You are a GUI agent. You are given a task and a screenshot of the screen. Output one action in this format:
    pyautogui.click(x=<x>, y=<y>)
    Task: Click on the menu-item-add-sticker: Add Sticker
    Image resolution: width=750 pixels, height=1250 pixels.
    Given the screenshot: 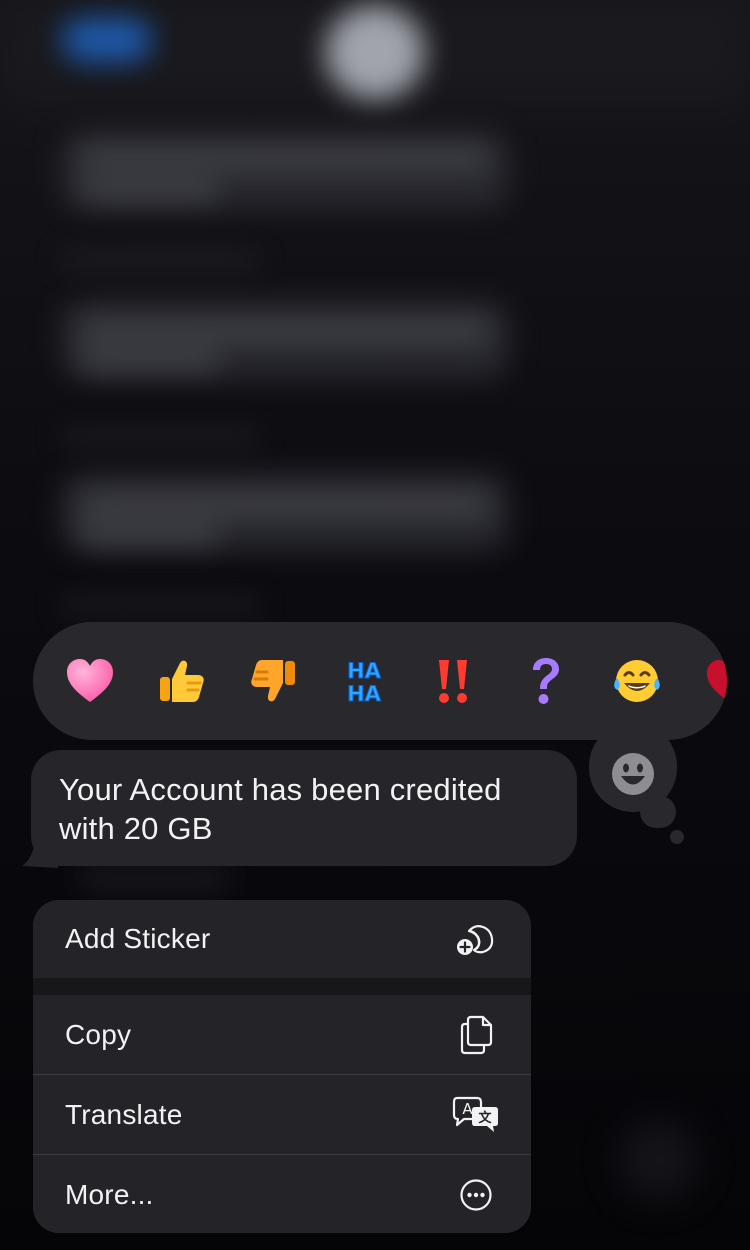 What is the action you would take?
    pyautogui.click(x=282, y=939)
    